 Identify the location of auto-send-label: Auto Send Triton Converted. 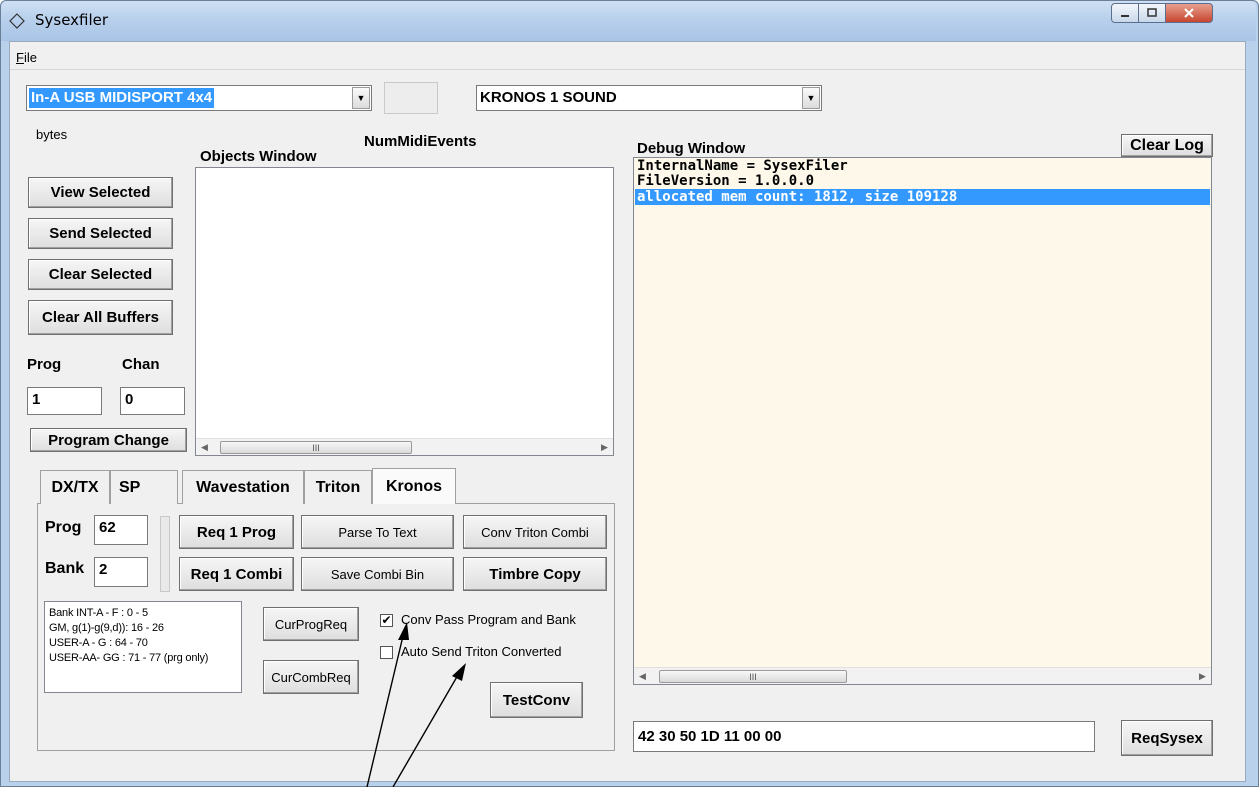
(481, 651).